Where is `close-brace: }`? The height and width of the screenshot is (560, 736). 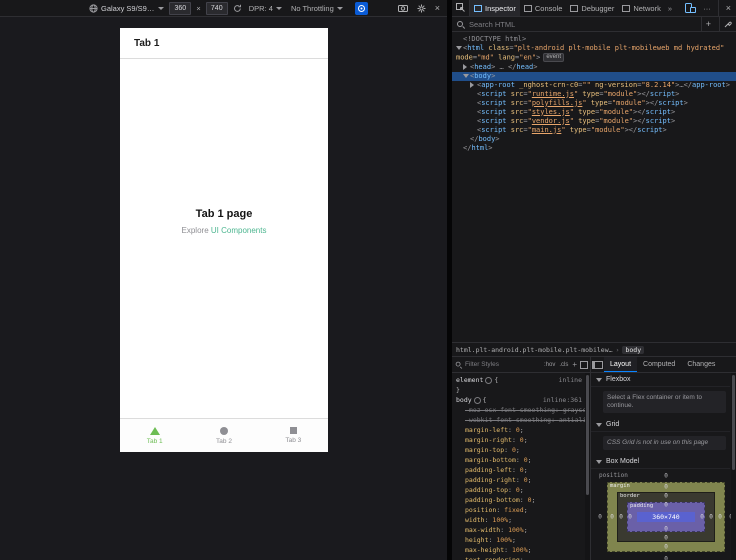 close-brace: } is located at coordinates (458, 390).